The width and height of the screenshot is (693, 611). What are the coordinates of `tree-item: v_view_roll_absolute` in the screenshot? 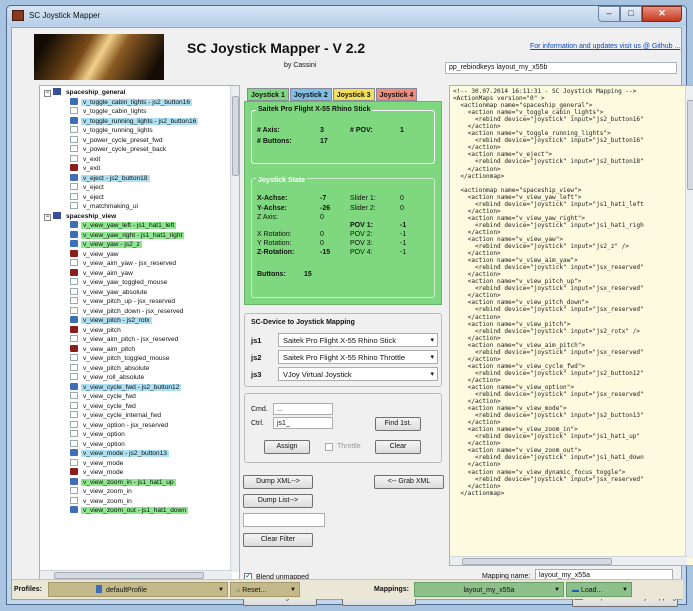 It's located at (135, 378).